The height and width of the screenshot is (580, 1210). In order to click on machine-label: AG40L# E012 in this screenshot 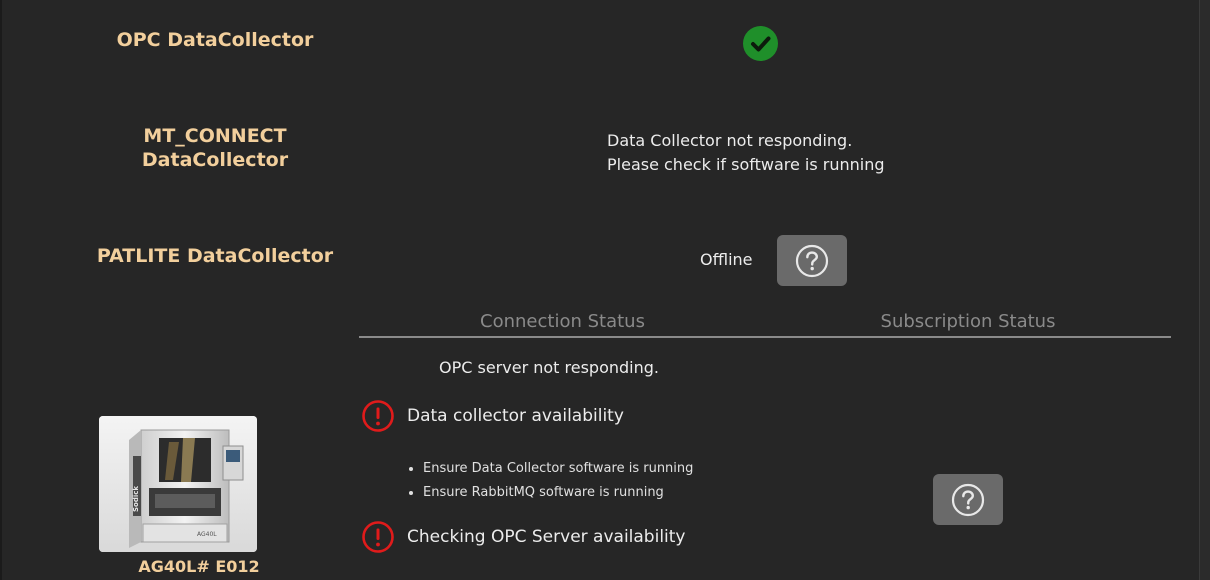, I will do `click(199, 566)`.